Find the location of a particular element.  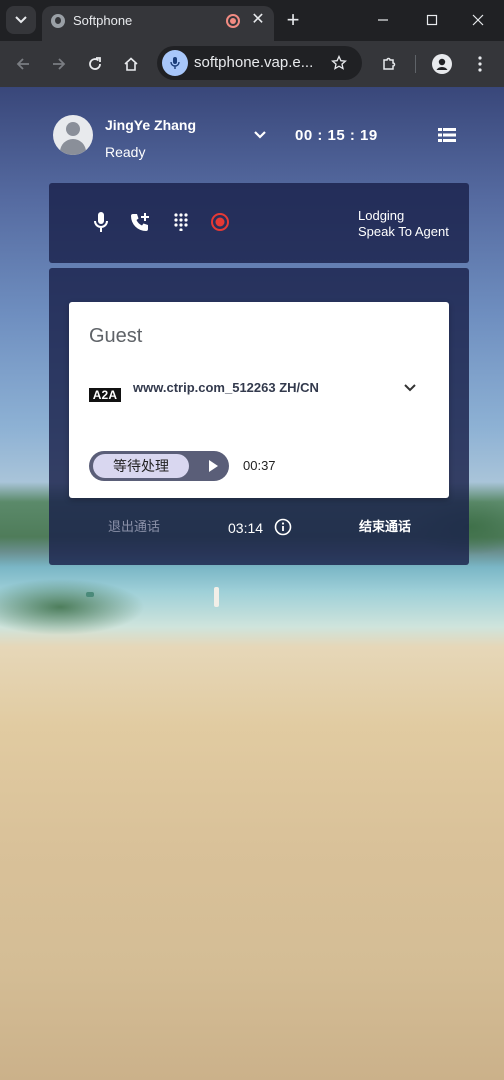

extensions-button is located at coordinates (389, 64).